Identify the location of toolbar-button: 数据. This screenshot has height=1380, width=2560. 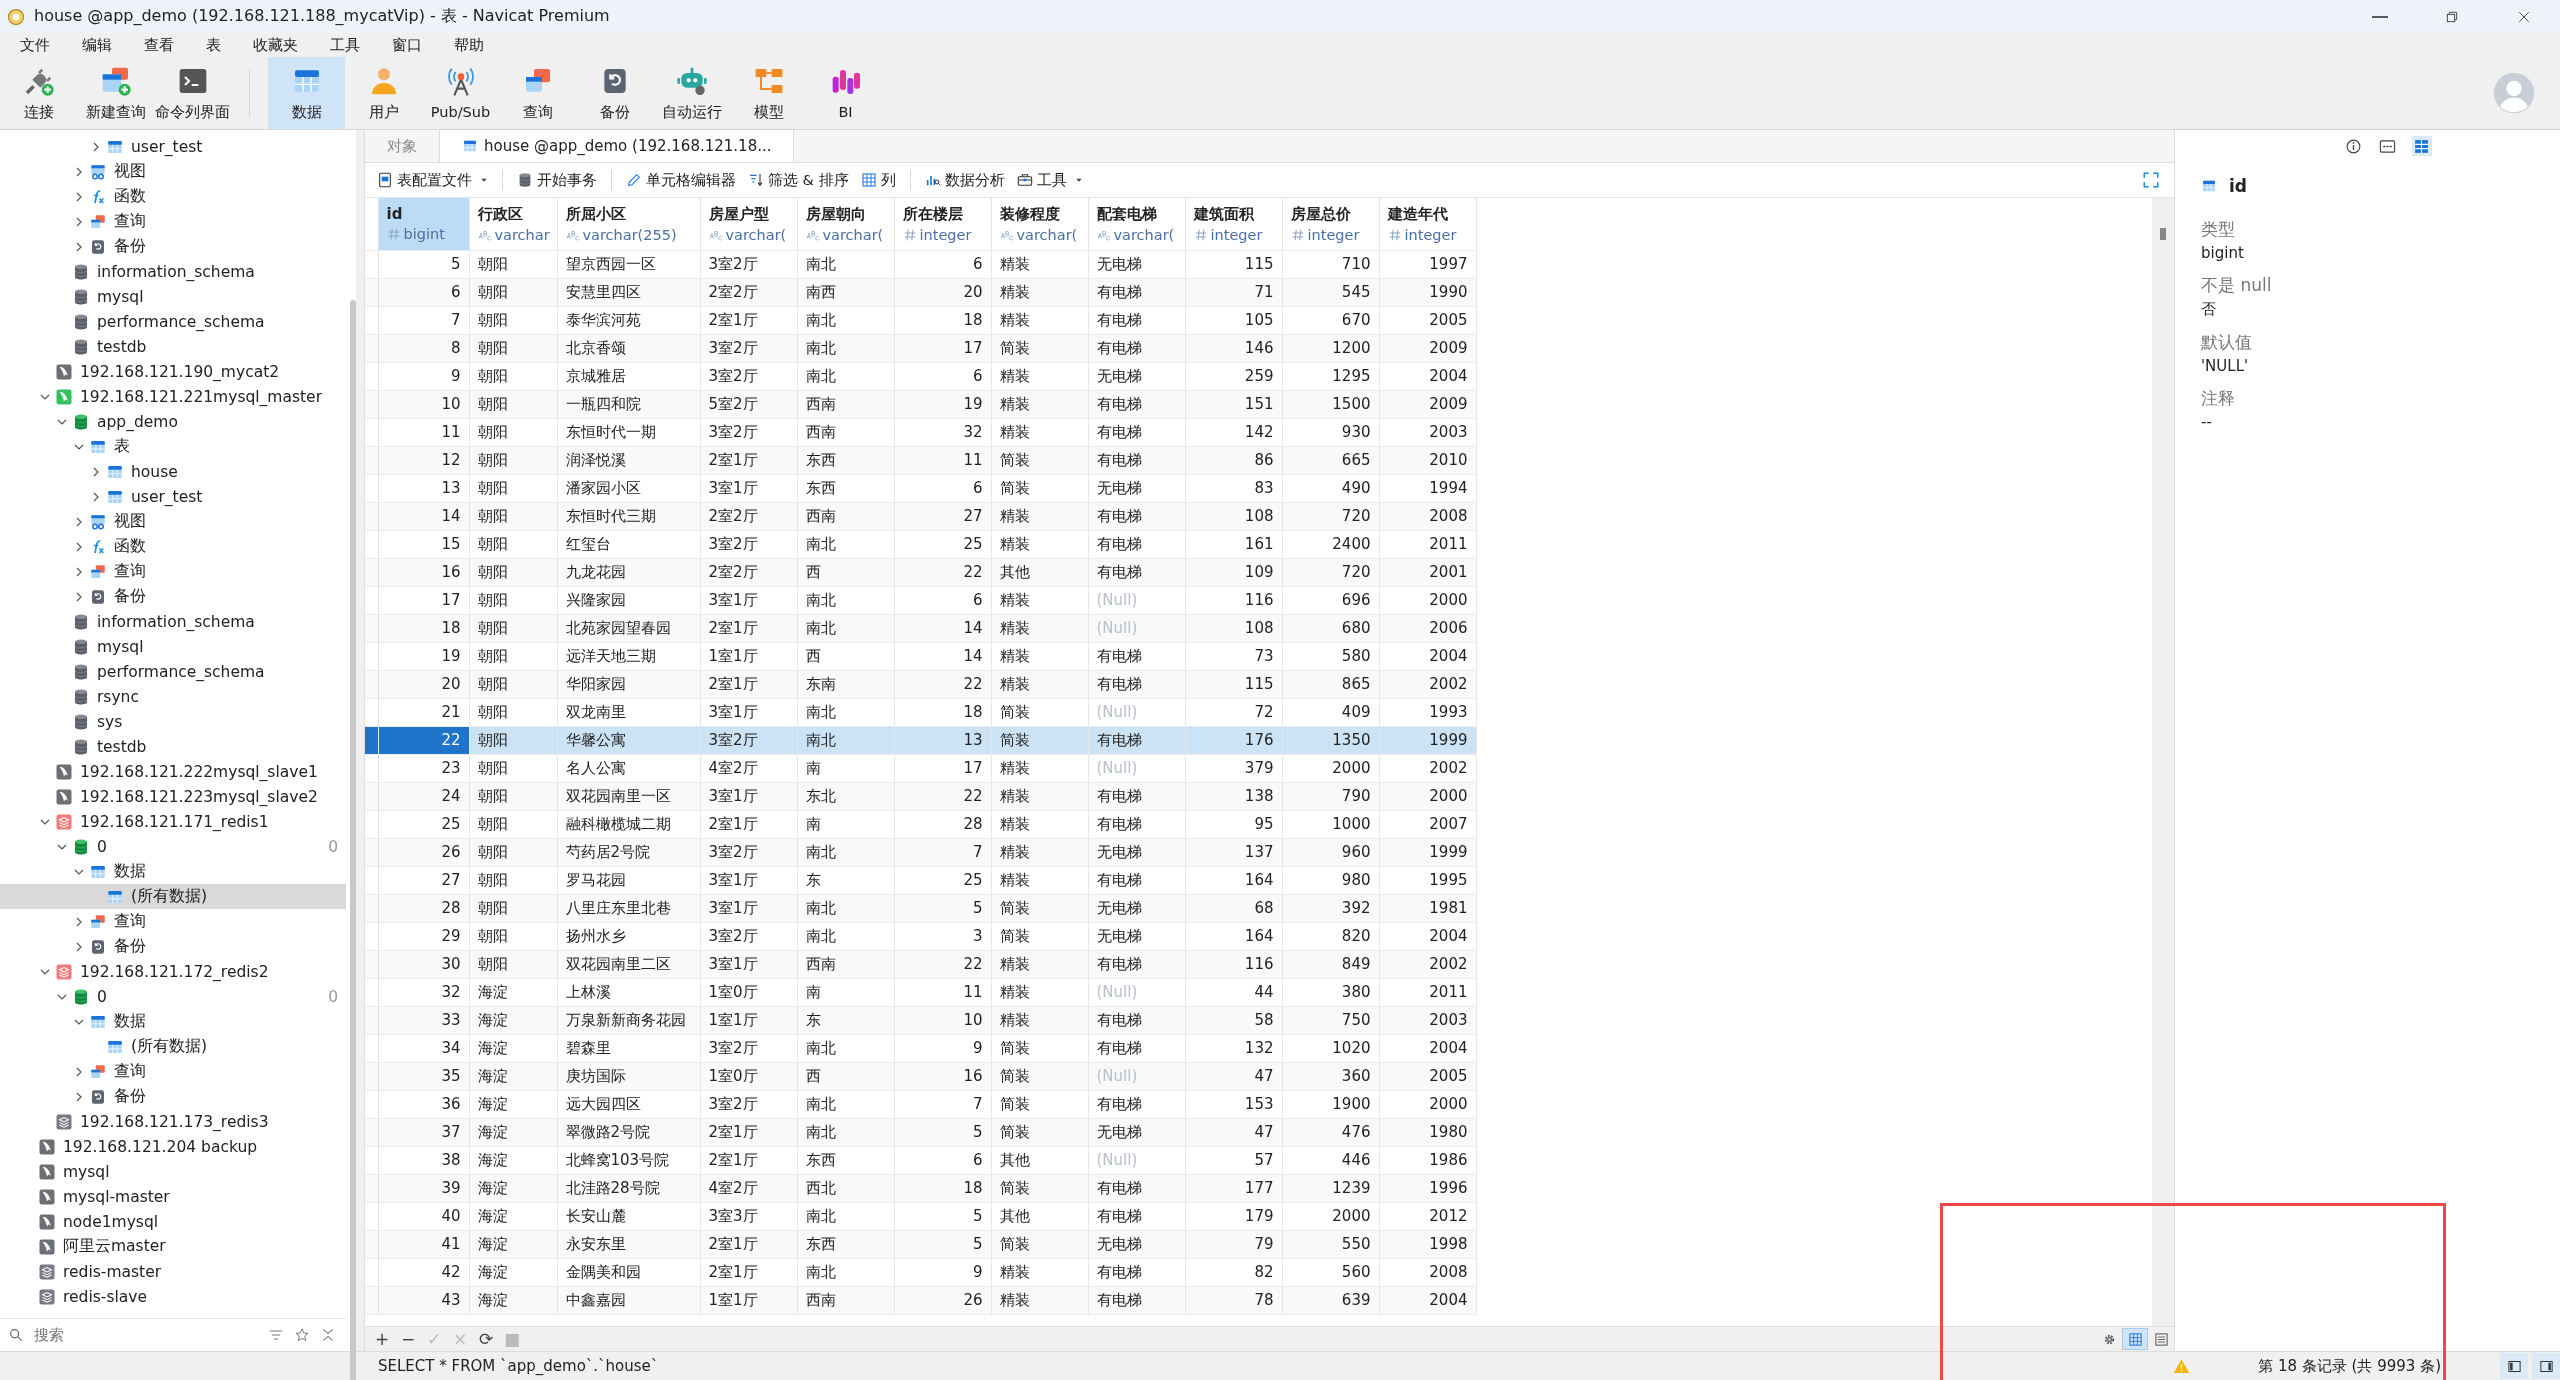
(306, 93).